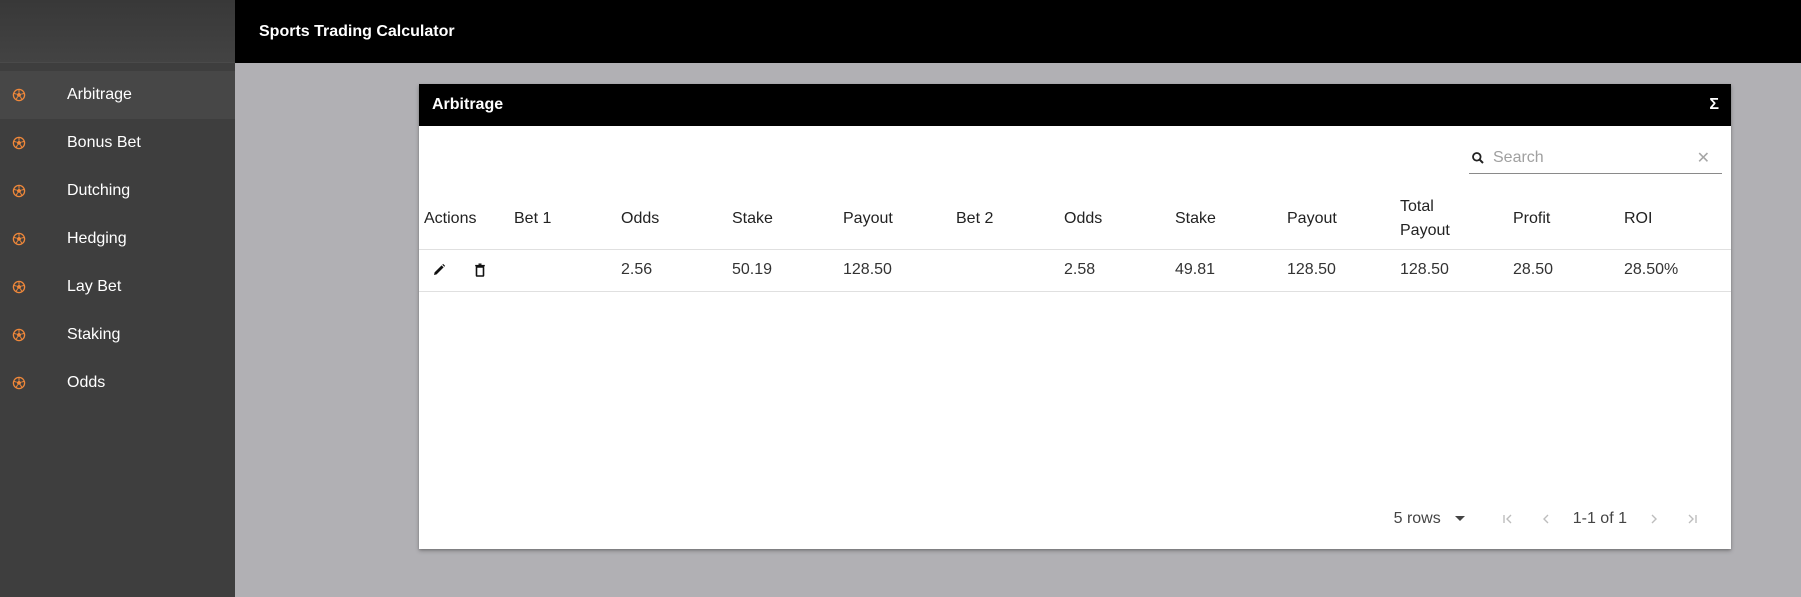 The width and height of the screenshot is (1801, 597). I want to click on sidebar-item-label: Lay Bet, so click(94, 286).